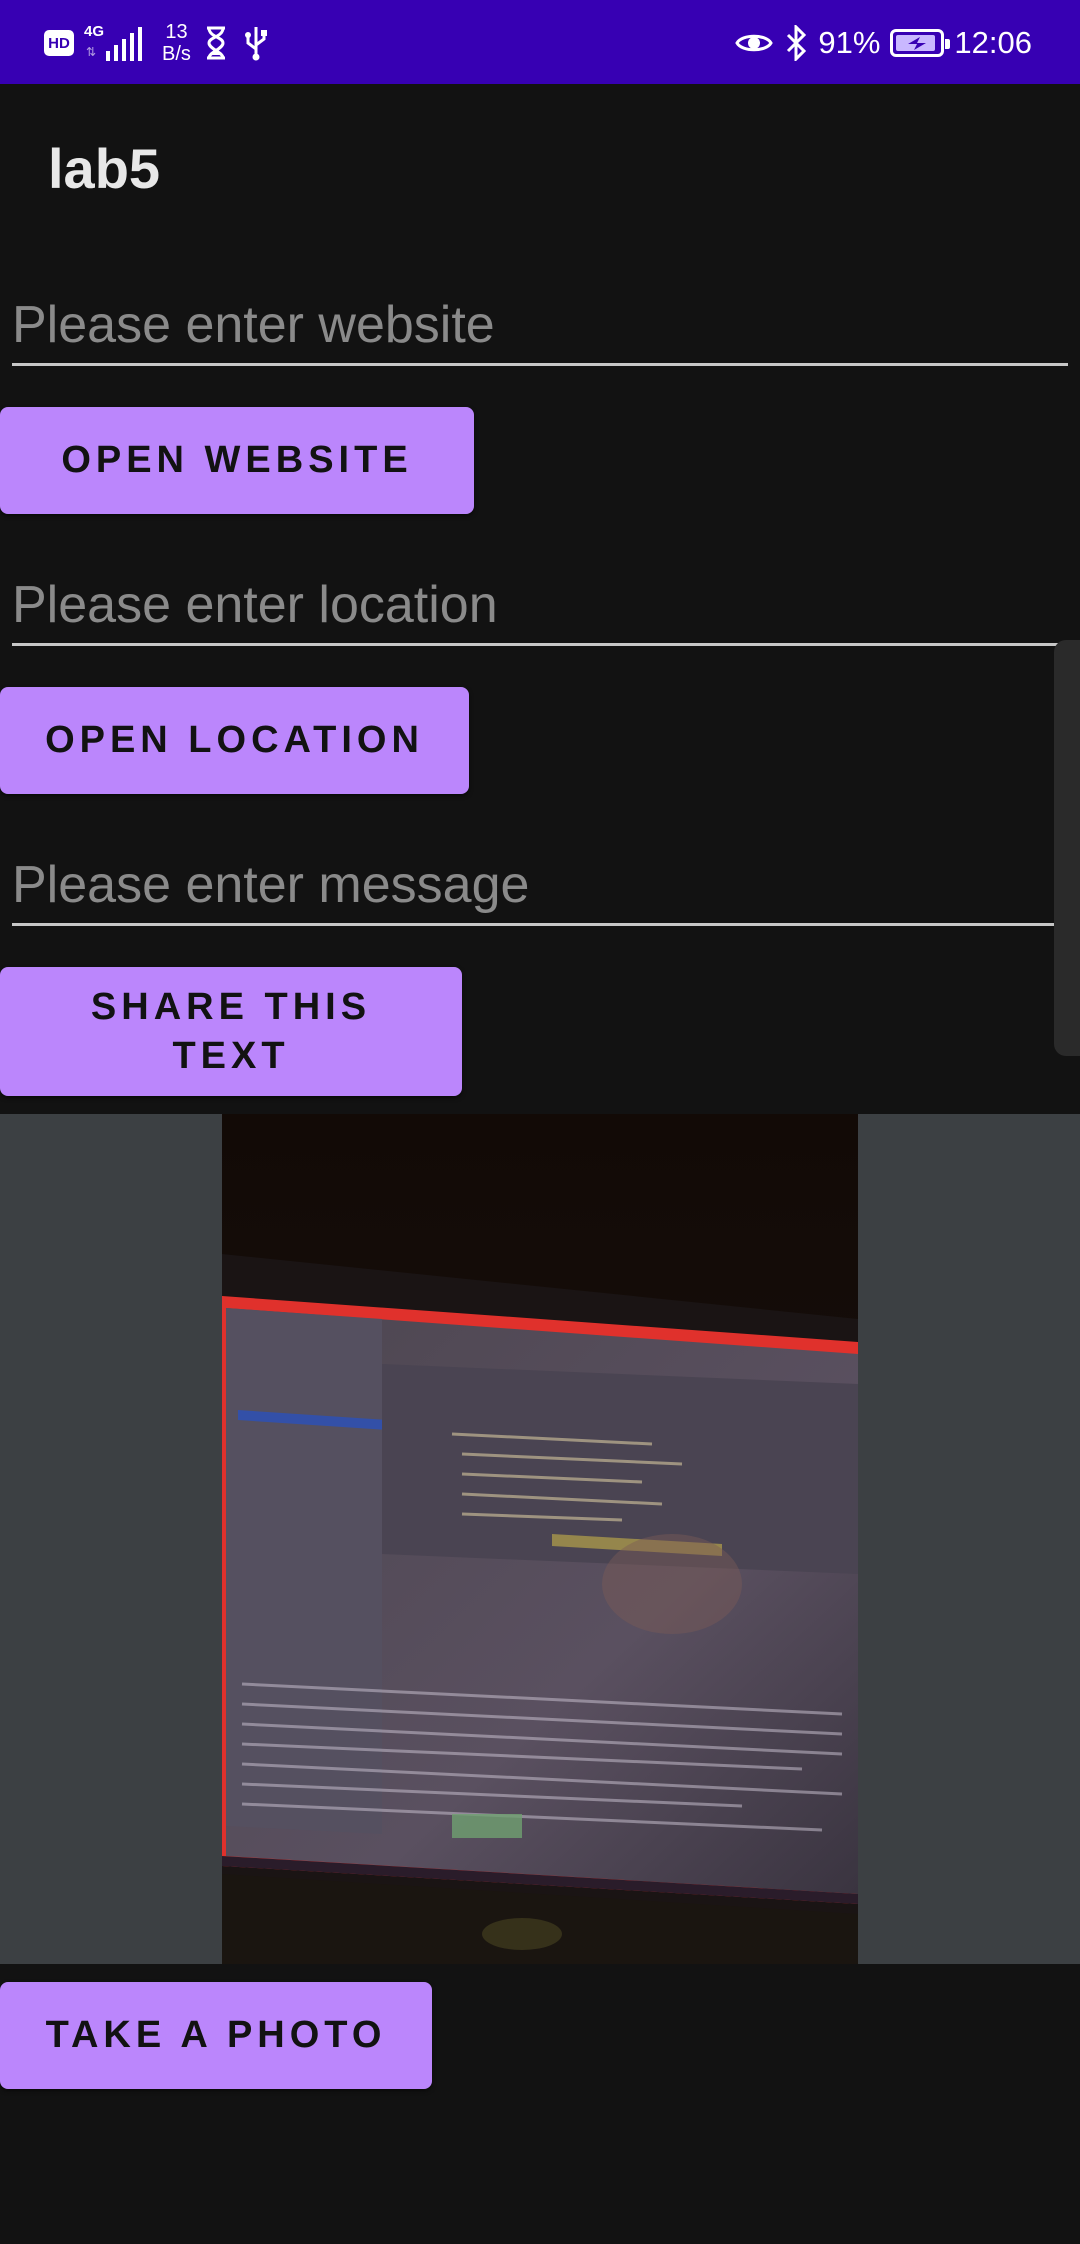  Describe the element at coordinates (540, 605) in the screenshot. I see `location-input` at that location.